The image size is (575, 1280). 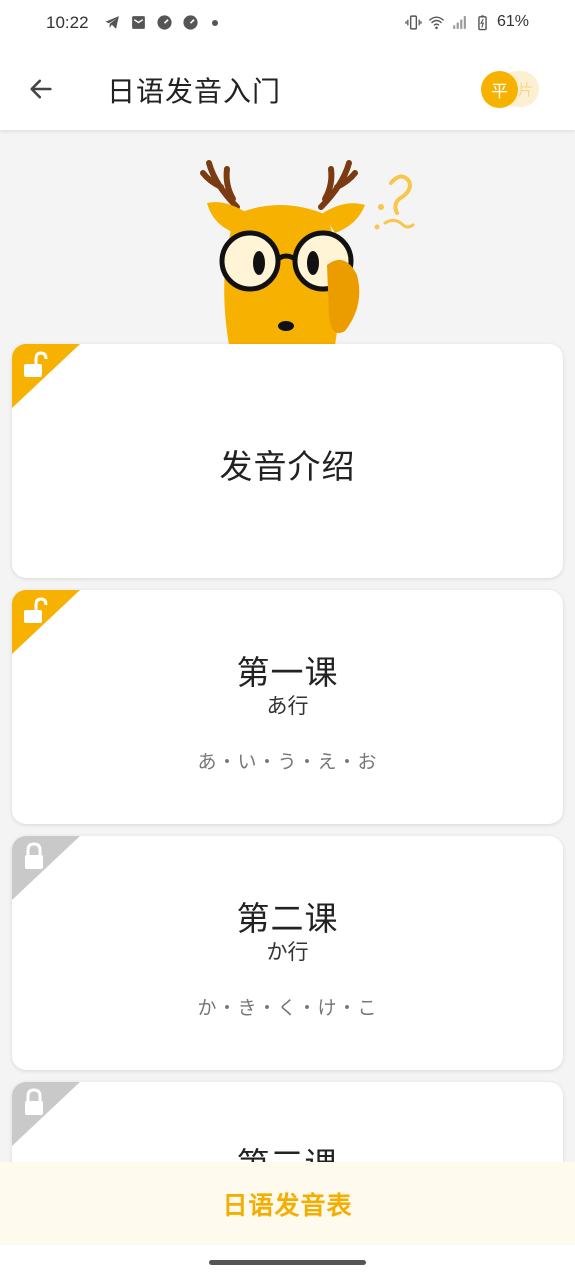 I want to click on lesson-title: 第二课, so click(x=287, y=918).